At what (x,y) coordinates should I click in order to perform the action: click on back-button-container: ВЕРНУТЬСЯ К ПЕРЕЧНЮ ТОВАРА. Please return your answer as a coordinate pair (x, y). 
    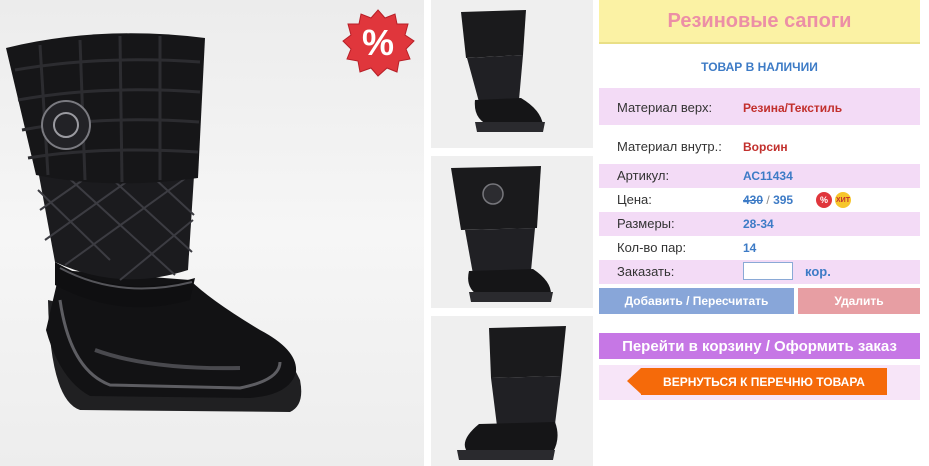
    Looking at the image, I should click on (759, 382).